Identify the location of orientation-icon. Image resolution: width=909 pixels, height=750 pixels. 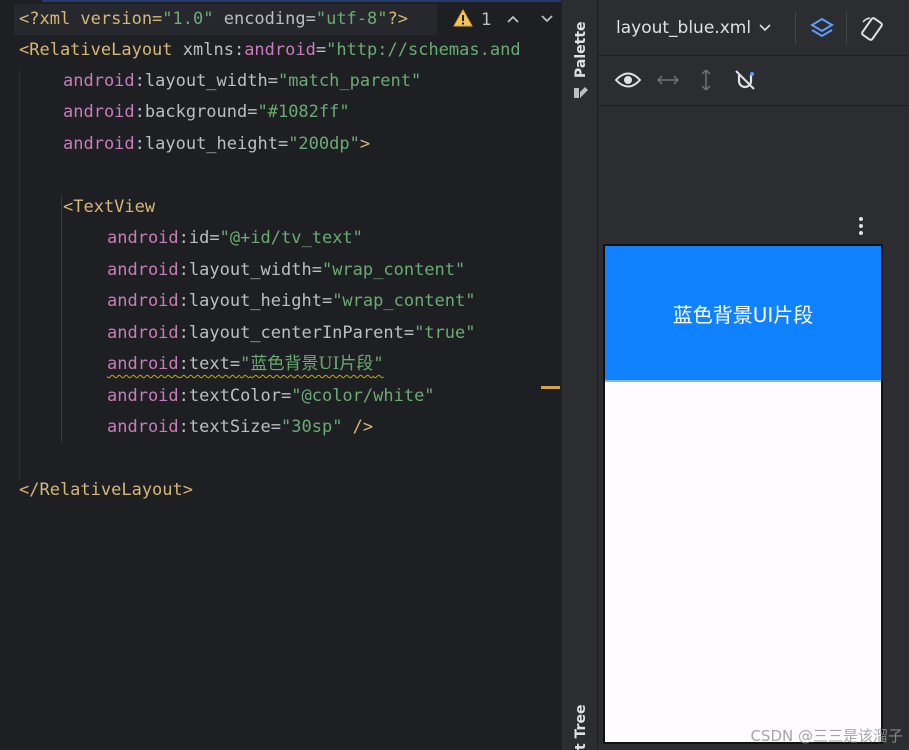
(872, 29).